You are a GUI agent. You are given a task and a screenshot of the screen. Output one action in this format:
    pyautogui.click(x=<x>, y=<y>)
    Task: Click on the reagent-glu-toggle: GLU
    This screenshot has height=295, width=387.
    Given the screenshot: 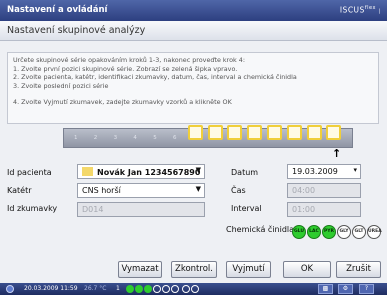 What is the action you would take?
    pyautogui.click(x=299, y=232)
    